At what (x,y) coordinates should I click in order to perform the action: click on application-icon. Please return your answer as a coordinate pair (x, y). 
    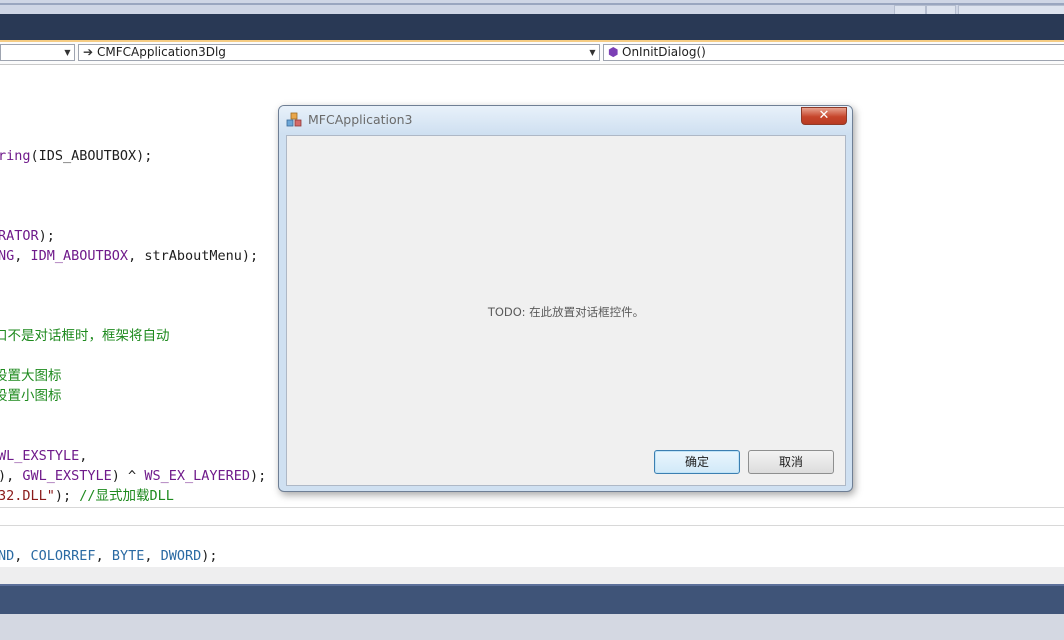
    Looking at the image, I should click on (294, 119).